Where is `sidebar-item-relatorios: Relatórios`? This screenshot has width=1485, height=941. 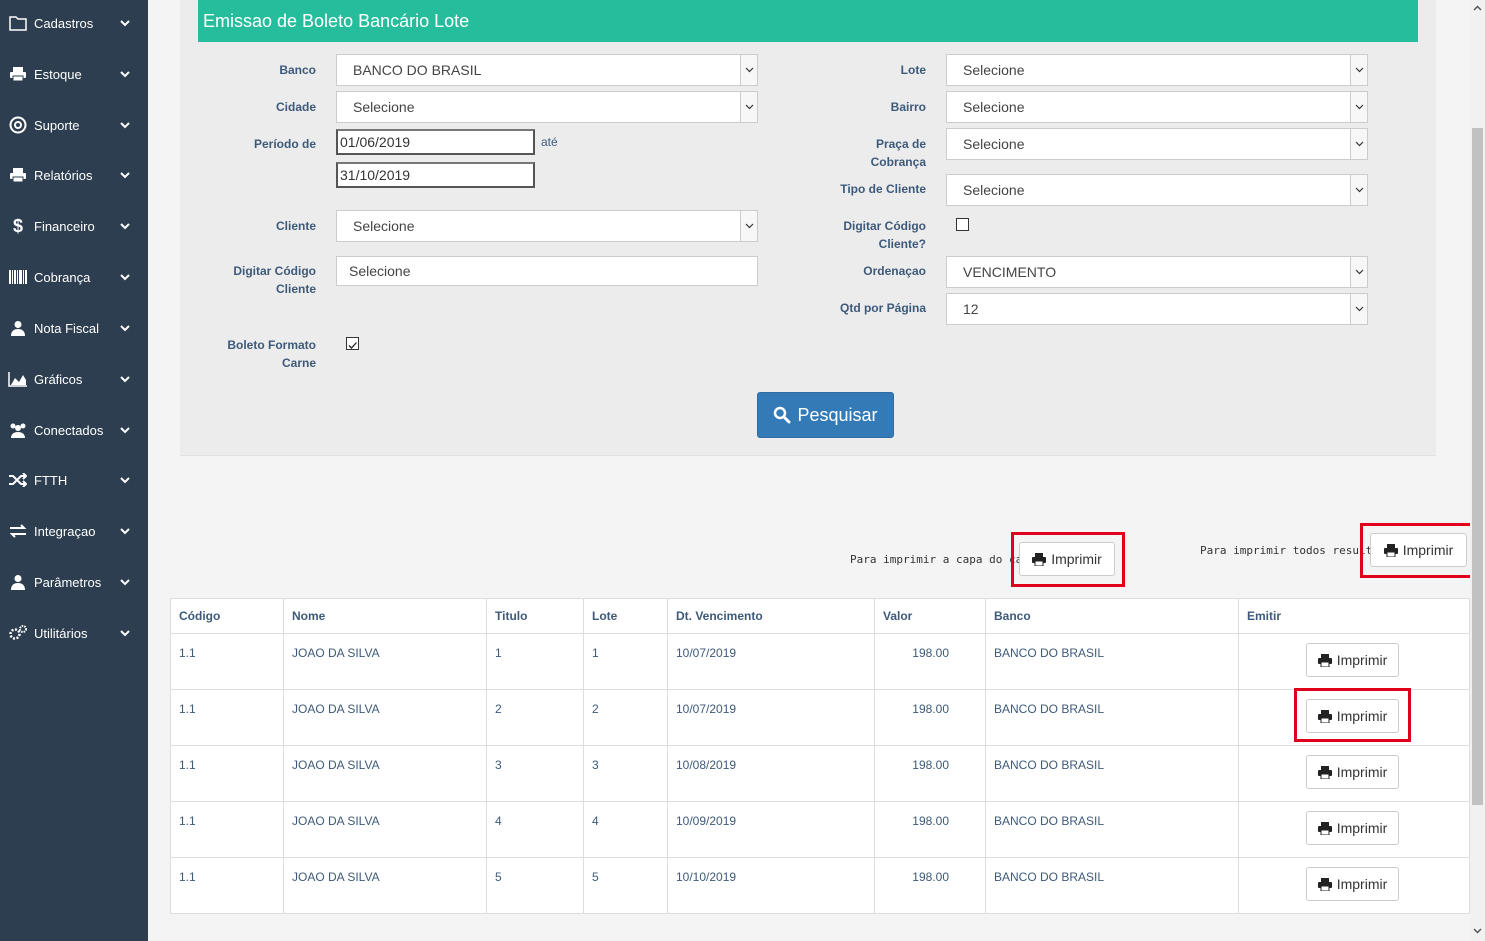 sidebar-item-relatorios: Relatórios is located at coordinates (74, 175).